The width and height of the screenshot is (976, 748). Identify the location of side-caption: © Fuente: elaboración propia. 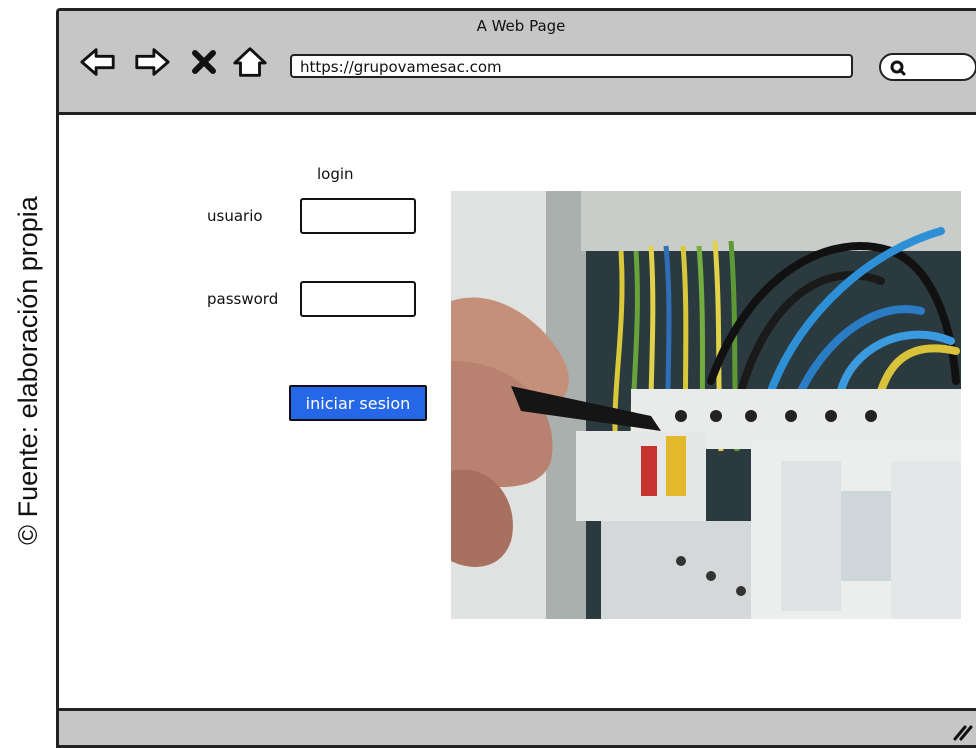
(28, 370).